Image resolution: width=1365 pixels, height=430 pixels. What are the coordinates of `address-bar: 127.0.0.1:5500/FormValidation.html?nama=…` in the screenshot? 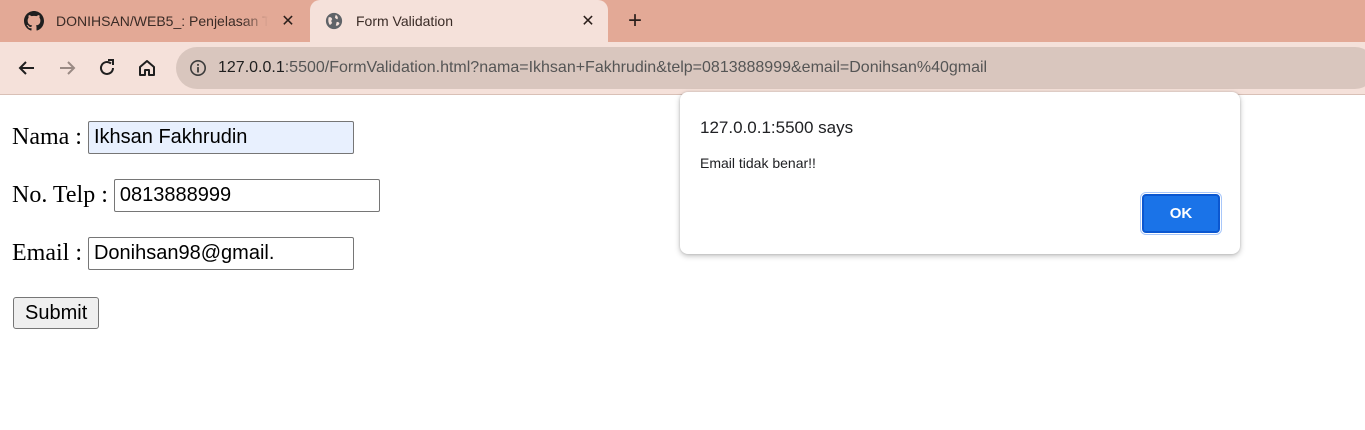 It's located at (770, 68).